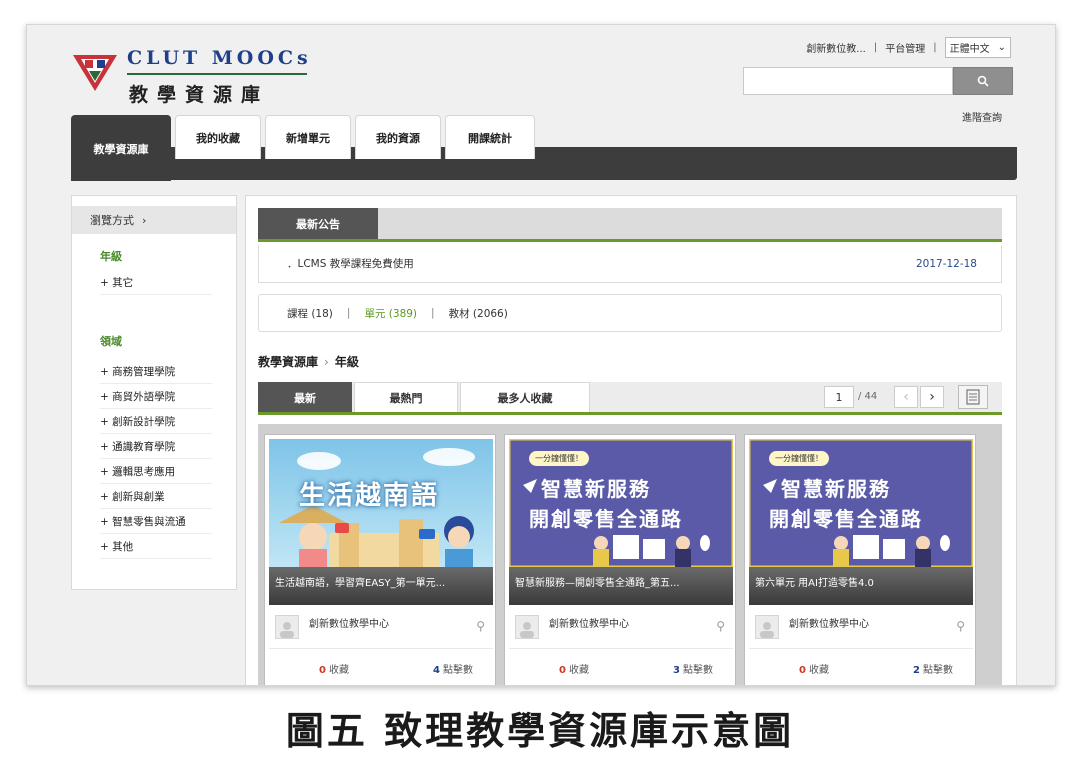 Image resolution: width=1080 pixels, height=766 pixels. I want to click on browse-mode-label: 瀏覽方式, so click(112, 220).